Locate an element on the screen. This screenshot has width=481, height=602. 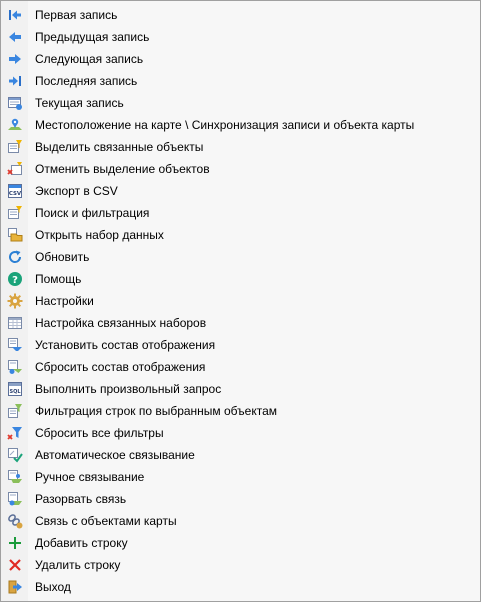
break-link-icon is located at coordinates (15, 499).